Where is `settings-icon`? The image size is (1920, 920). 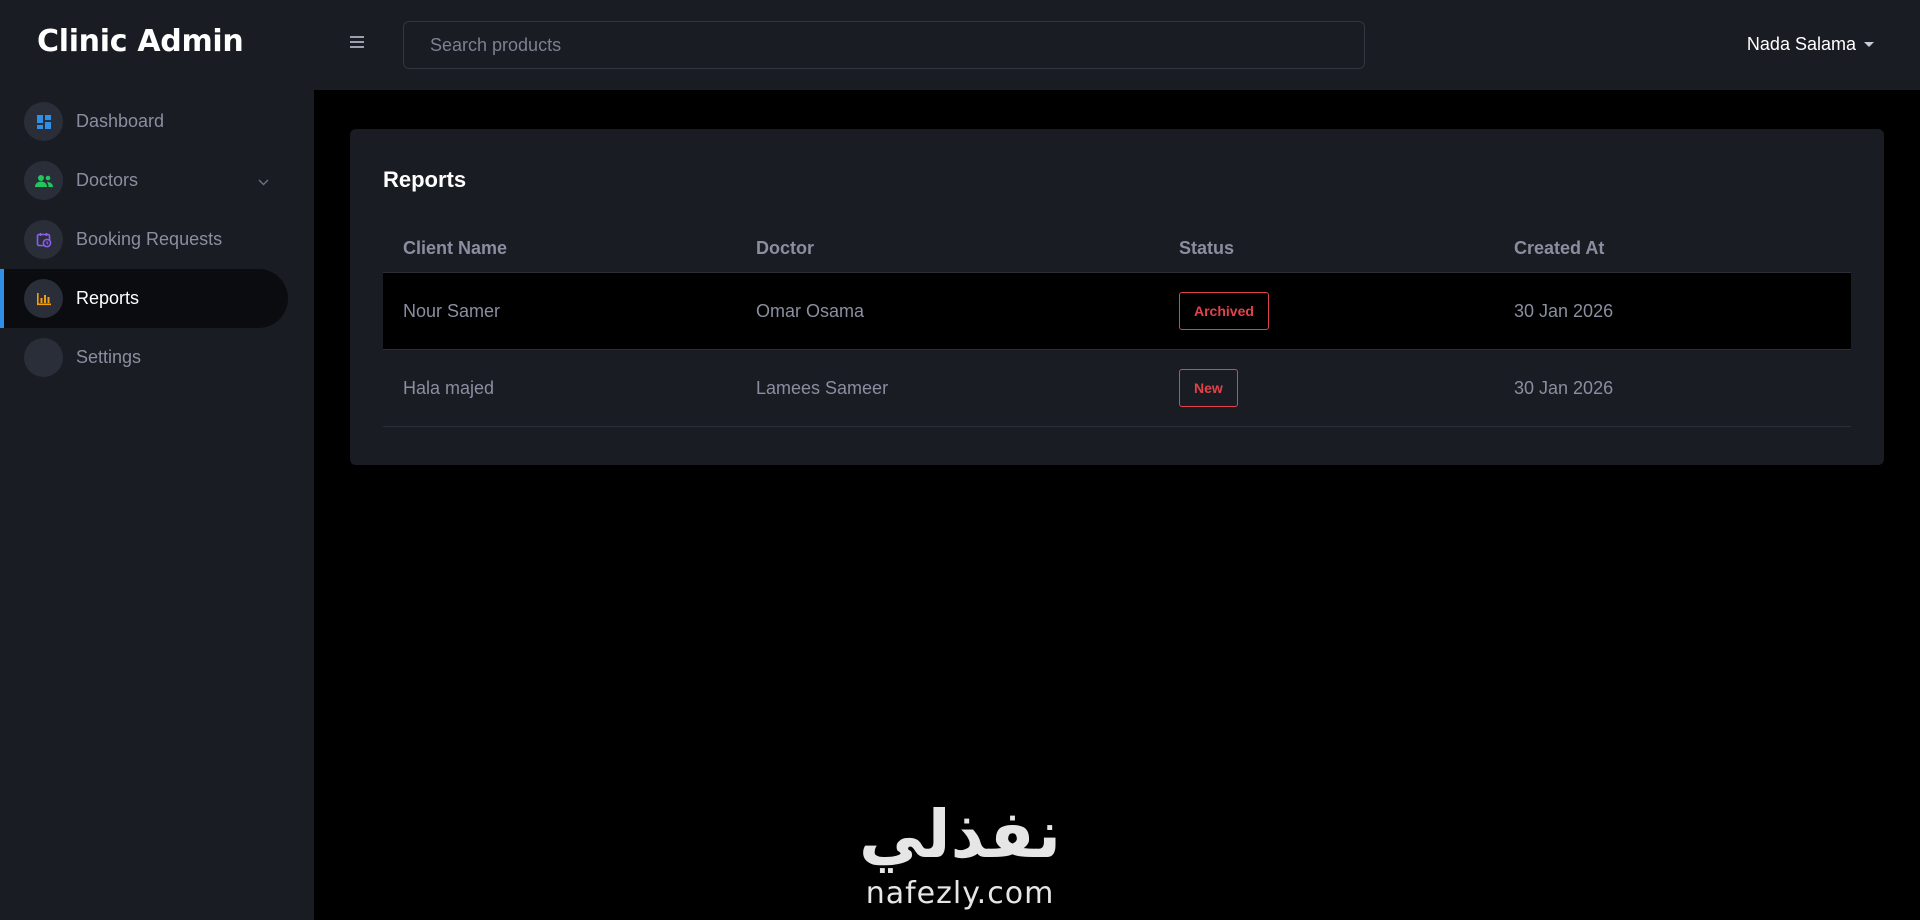 settings-icon is located at coordinates (43, 357).